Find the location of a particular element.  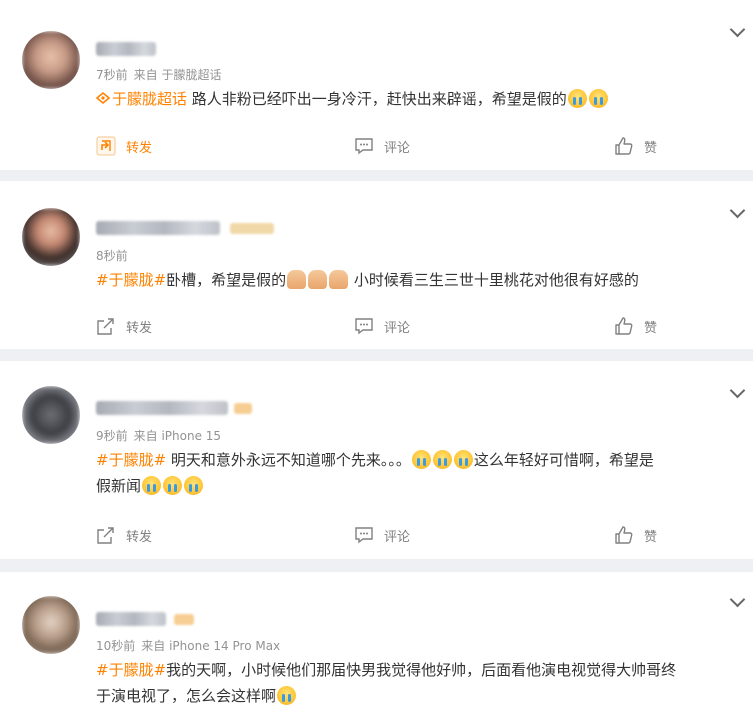

source: 来自 iPhone 15 is located at coordinates (177, 436).